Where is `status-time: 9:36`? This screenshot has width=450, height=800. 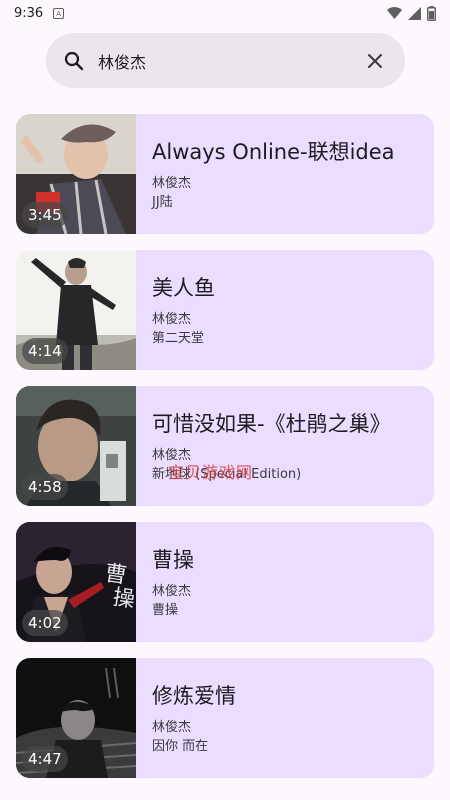 status-time: 9:36 is located at coordinates (29, 13).